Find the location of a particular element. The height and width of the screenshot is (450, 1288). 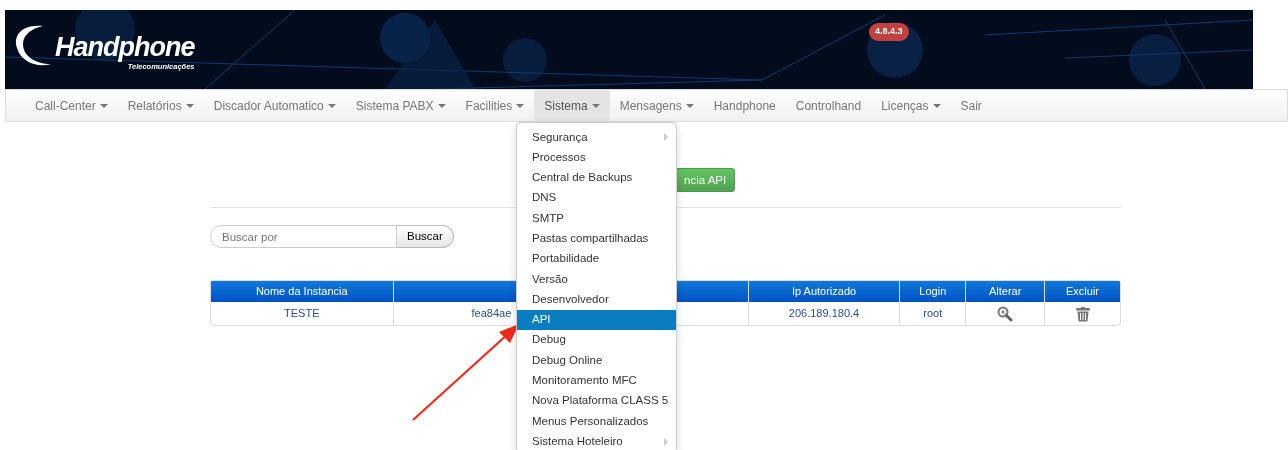

search-field: Buscar por is located at coordinates (303, 236).